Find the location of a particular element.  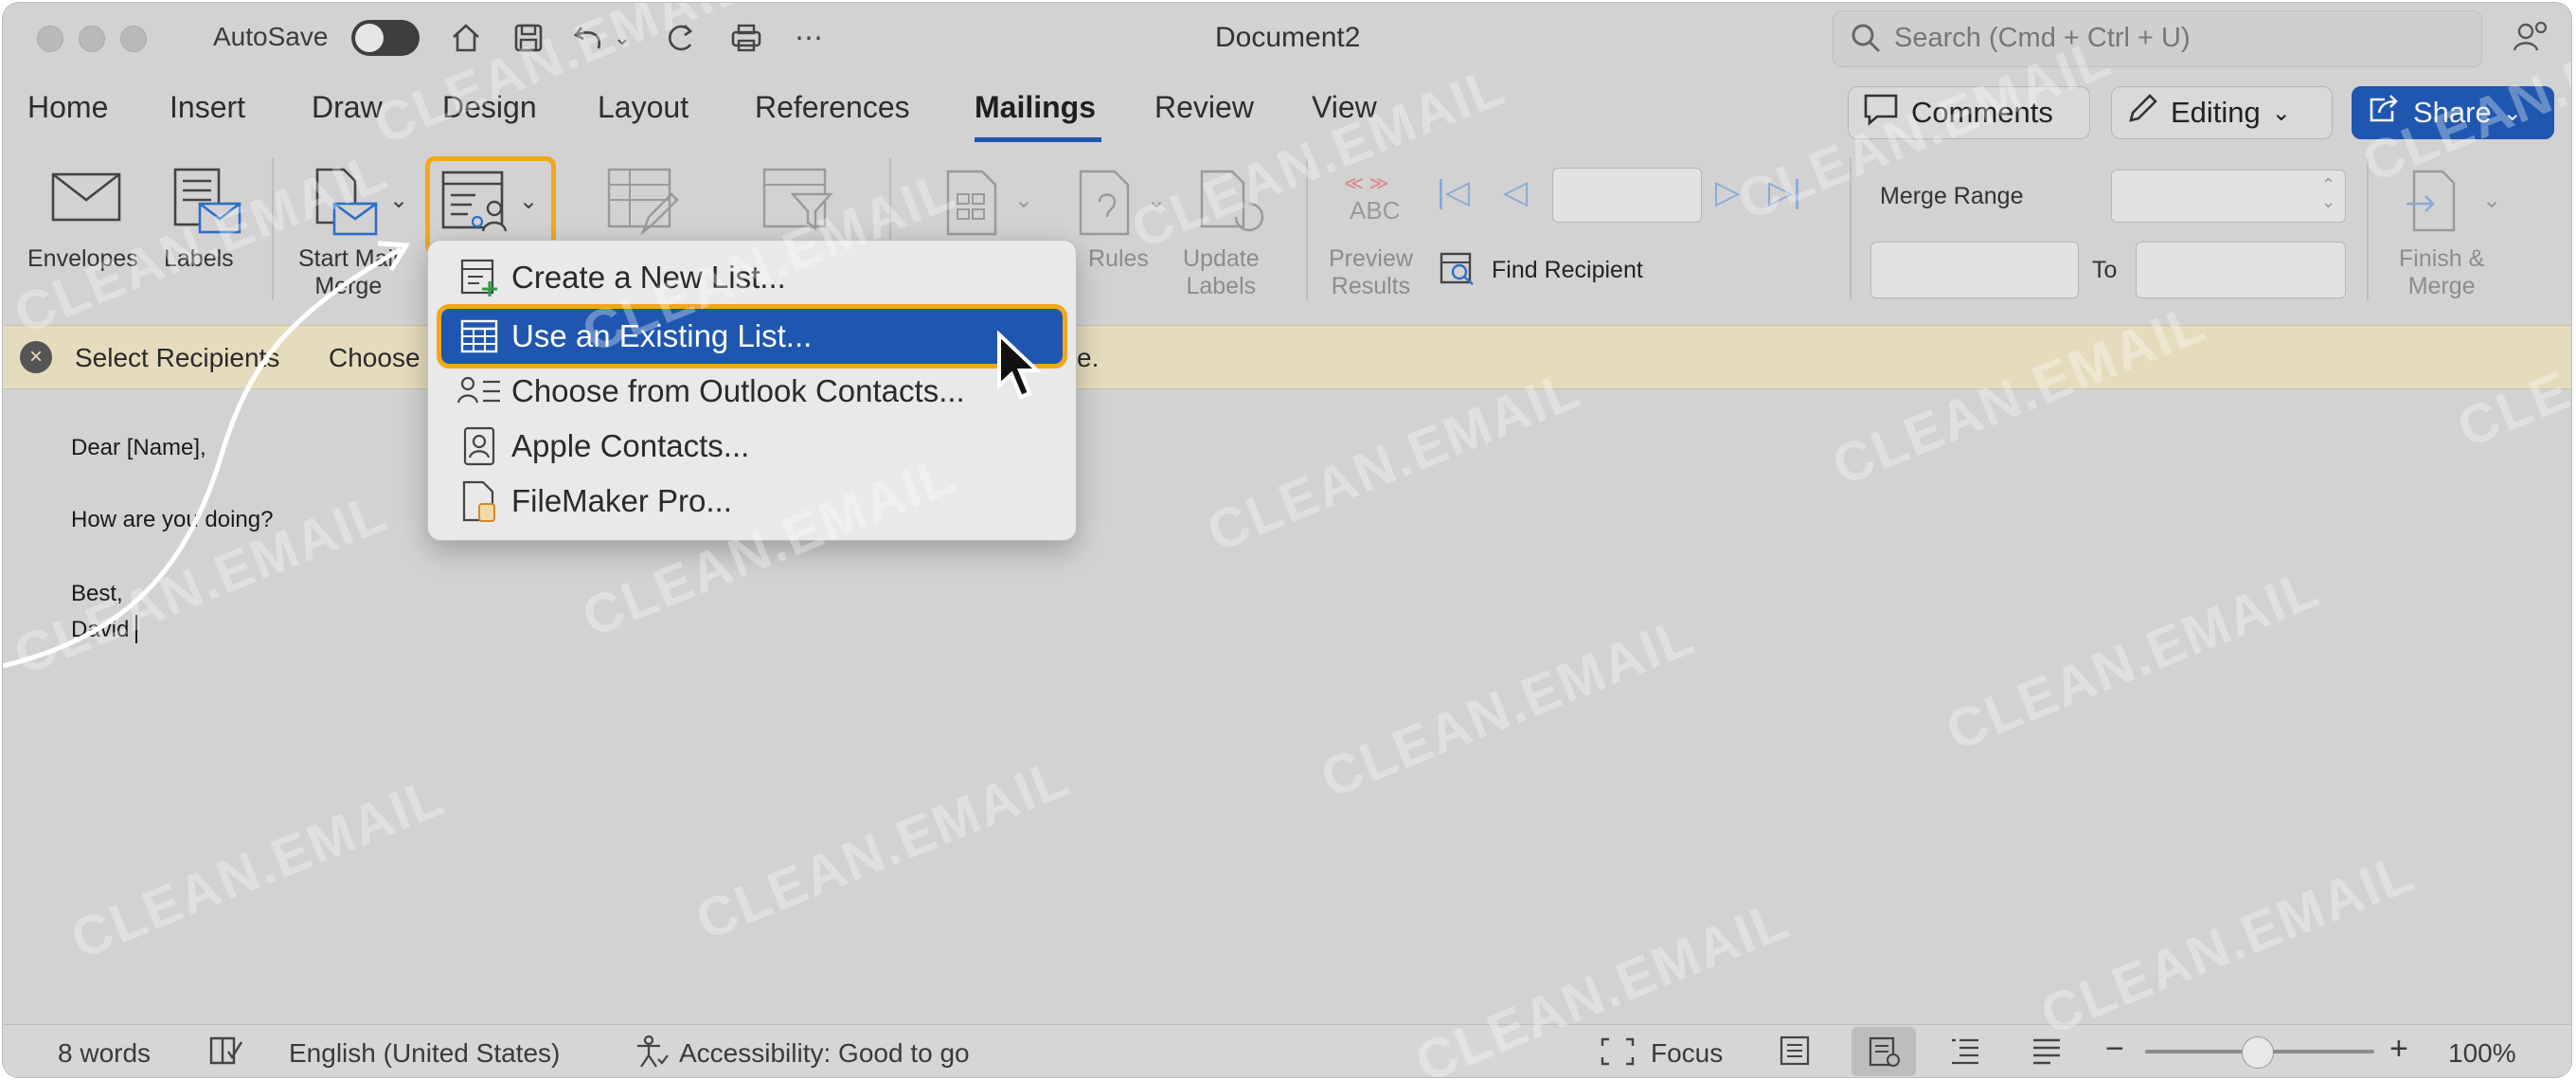

draft-view-icon is located at coordinates (2047, 1054).